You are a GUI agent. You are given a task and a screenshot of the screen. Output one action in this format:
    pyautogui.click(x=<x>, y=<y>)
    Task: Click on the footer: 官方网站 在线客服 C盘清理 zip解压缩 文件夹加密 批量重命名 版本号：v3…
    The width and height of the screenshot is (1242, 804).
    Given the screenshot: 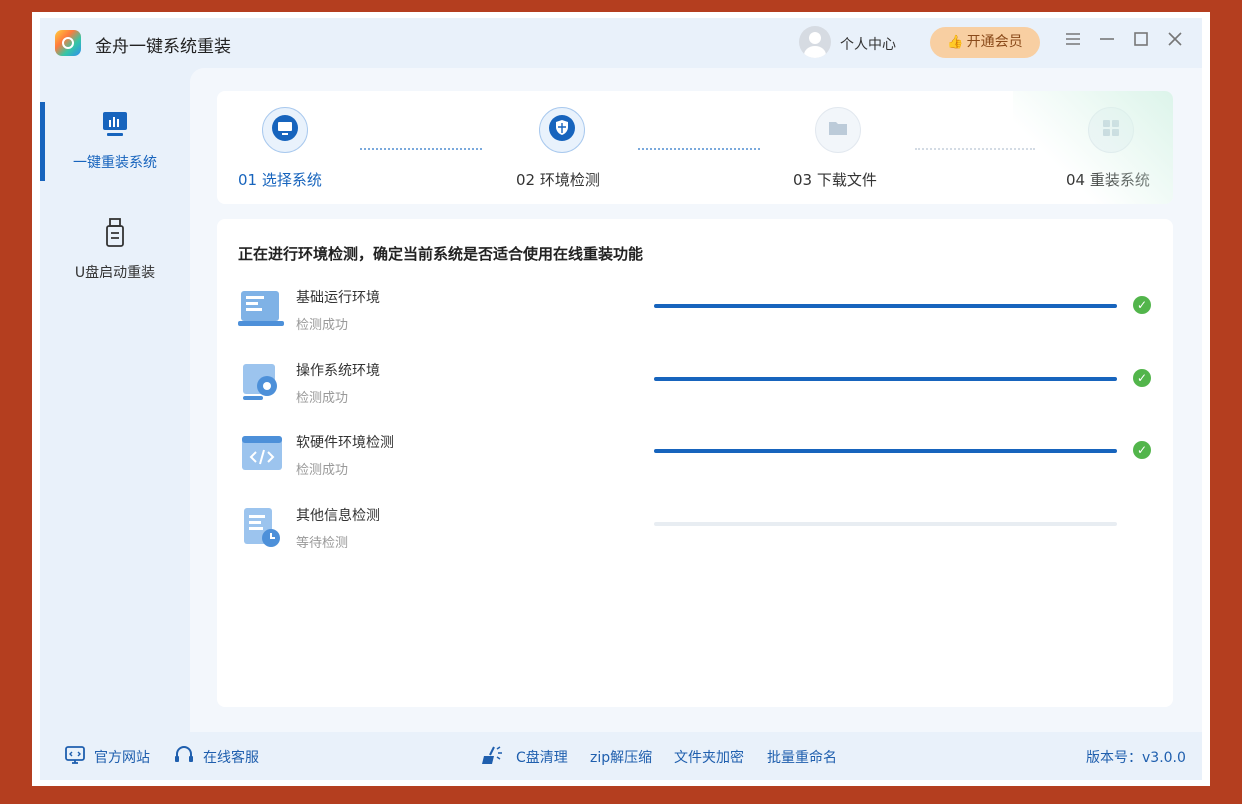 What is the action you would take?
    pyautogui.click(x=621, y=756)
    